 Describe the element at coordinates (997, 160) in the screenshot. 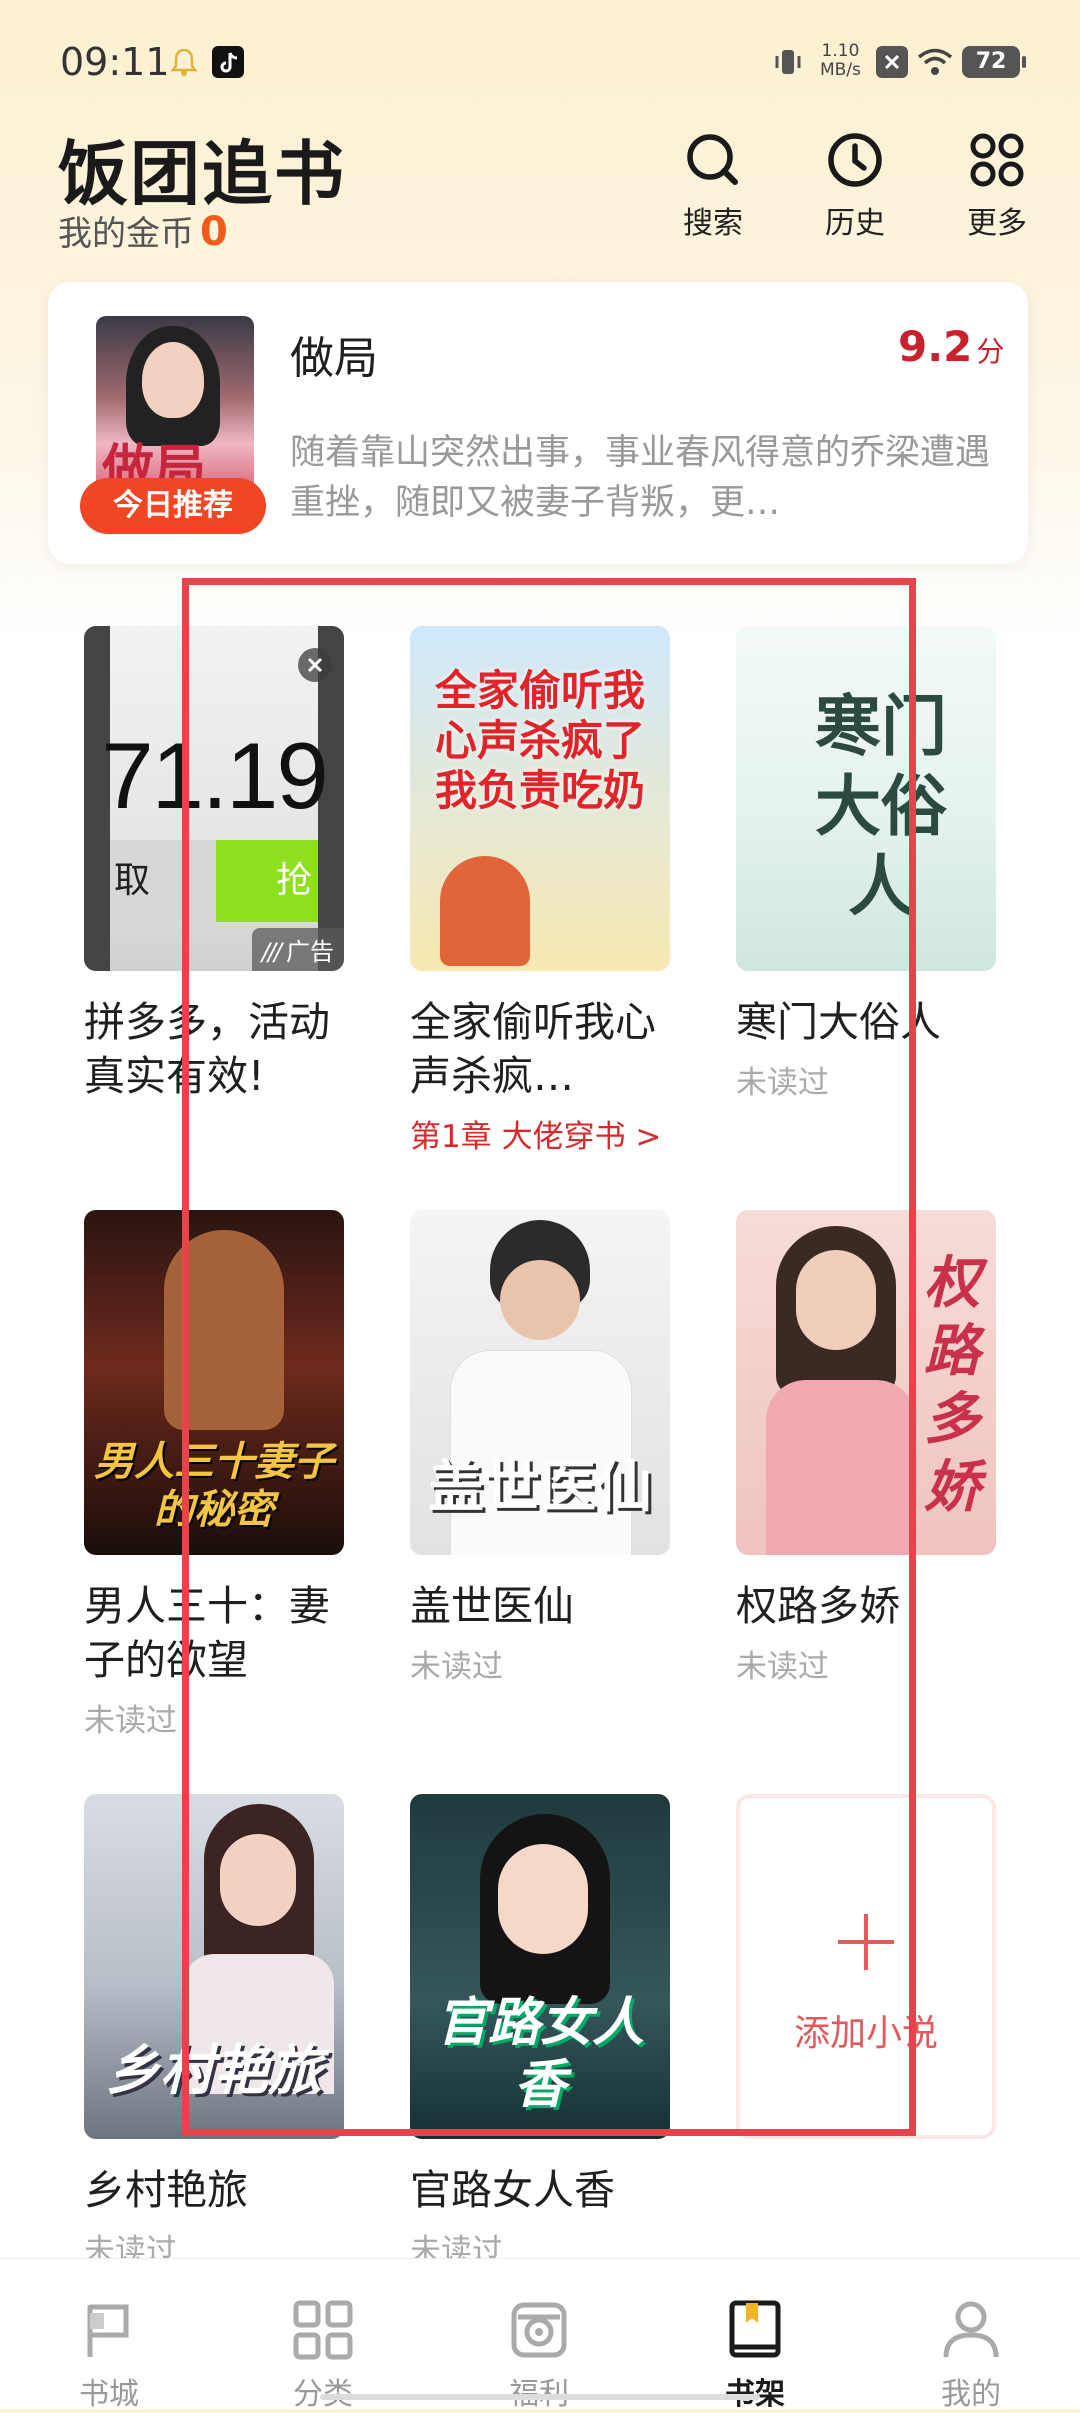

I see `grid-icon` at that location.